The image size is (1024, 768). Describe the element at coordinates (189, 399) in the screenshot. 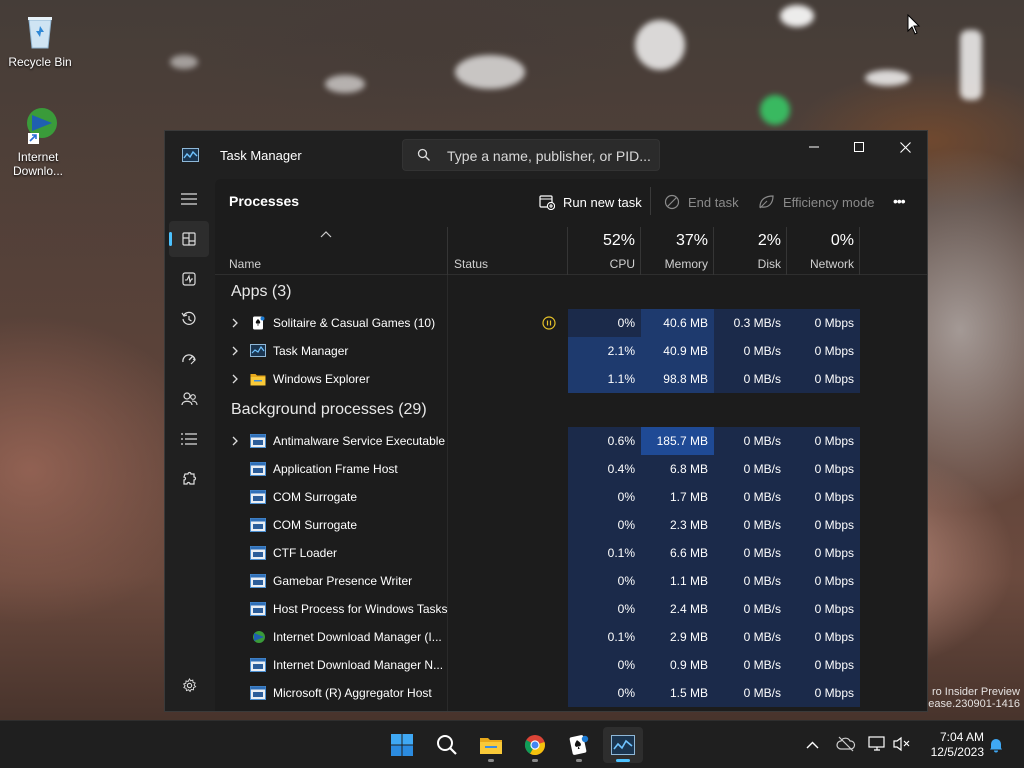

I see `nav-users` at that location.